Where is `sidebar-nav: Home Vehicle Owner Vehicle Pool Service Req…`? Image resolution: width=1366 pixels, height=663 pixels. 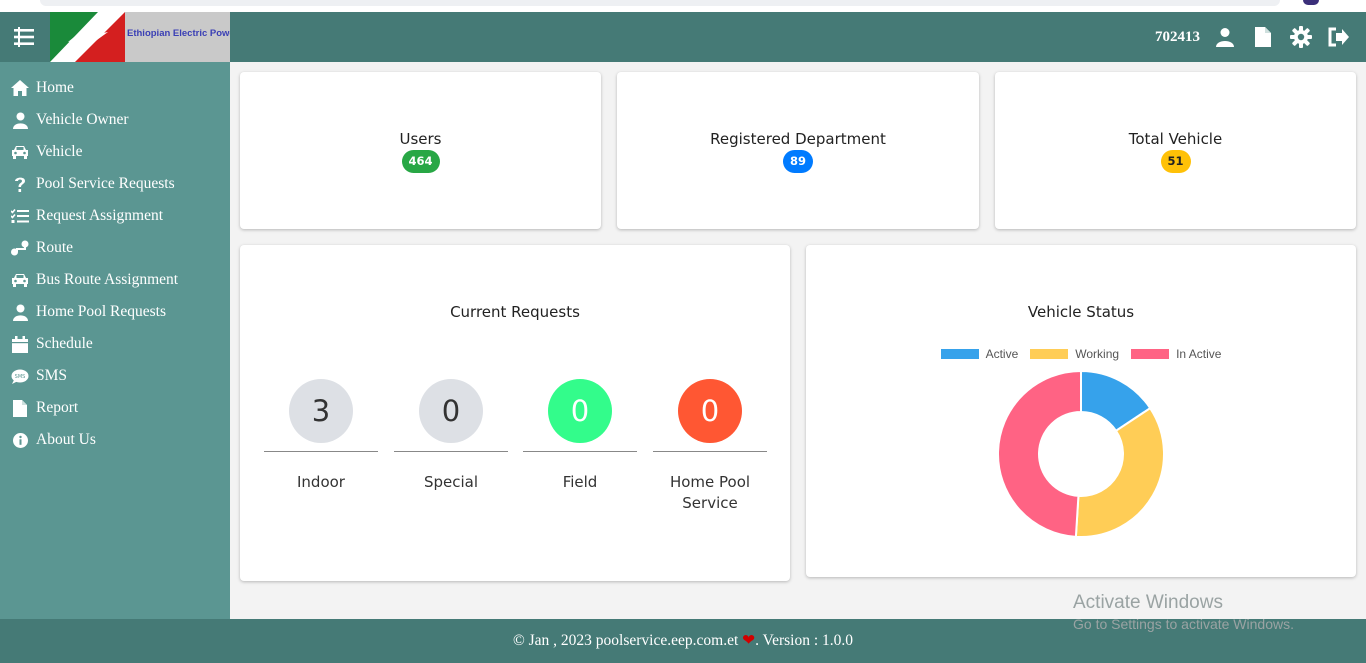 sidebar-nav: Home Vehicle Owner Vehicle Pool Service Req… is located at coordinates (115, 259).